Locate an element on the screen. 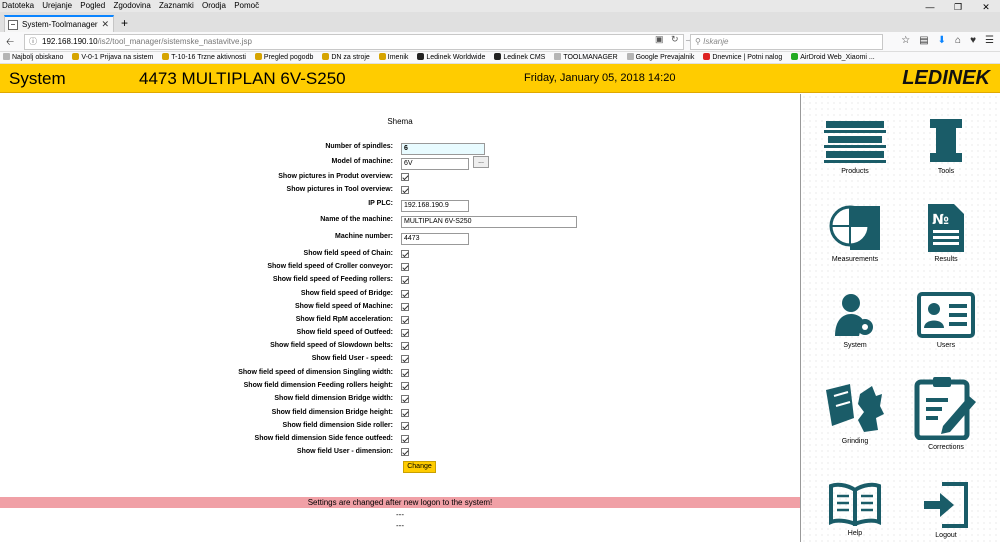 Image resolution: width=1000 pixels, height=542 pixels. sidebar-item-corrections: Corrections is located at coordinates (946, 413).